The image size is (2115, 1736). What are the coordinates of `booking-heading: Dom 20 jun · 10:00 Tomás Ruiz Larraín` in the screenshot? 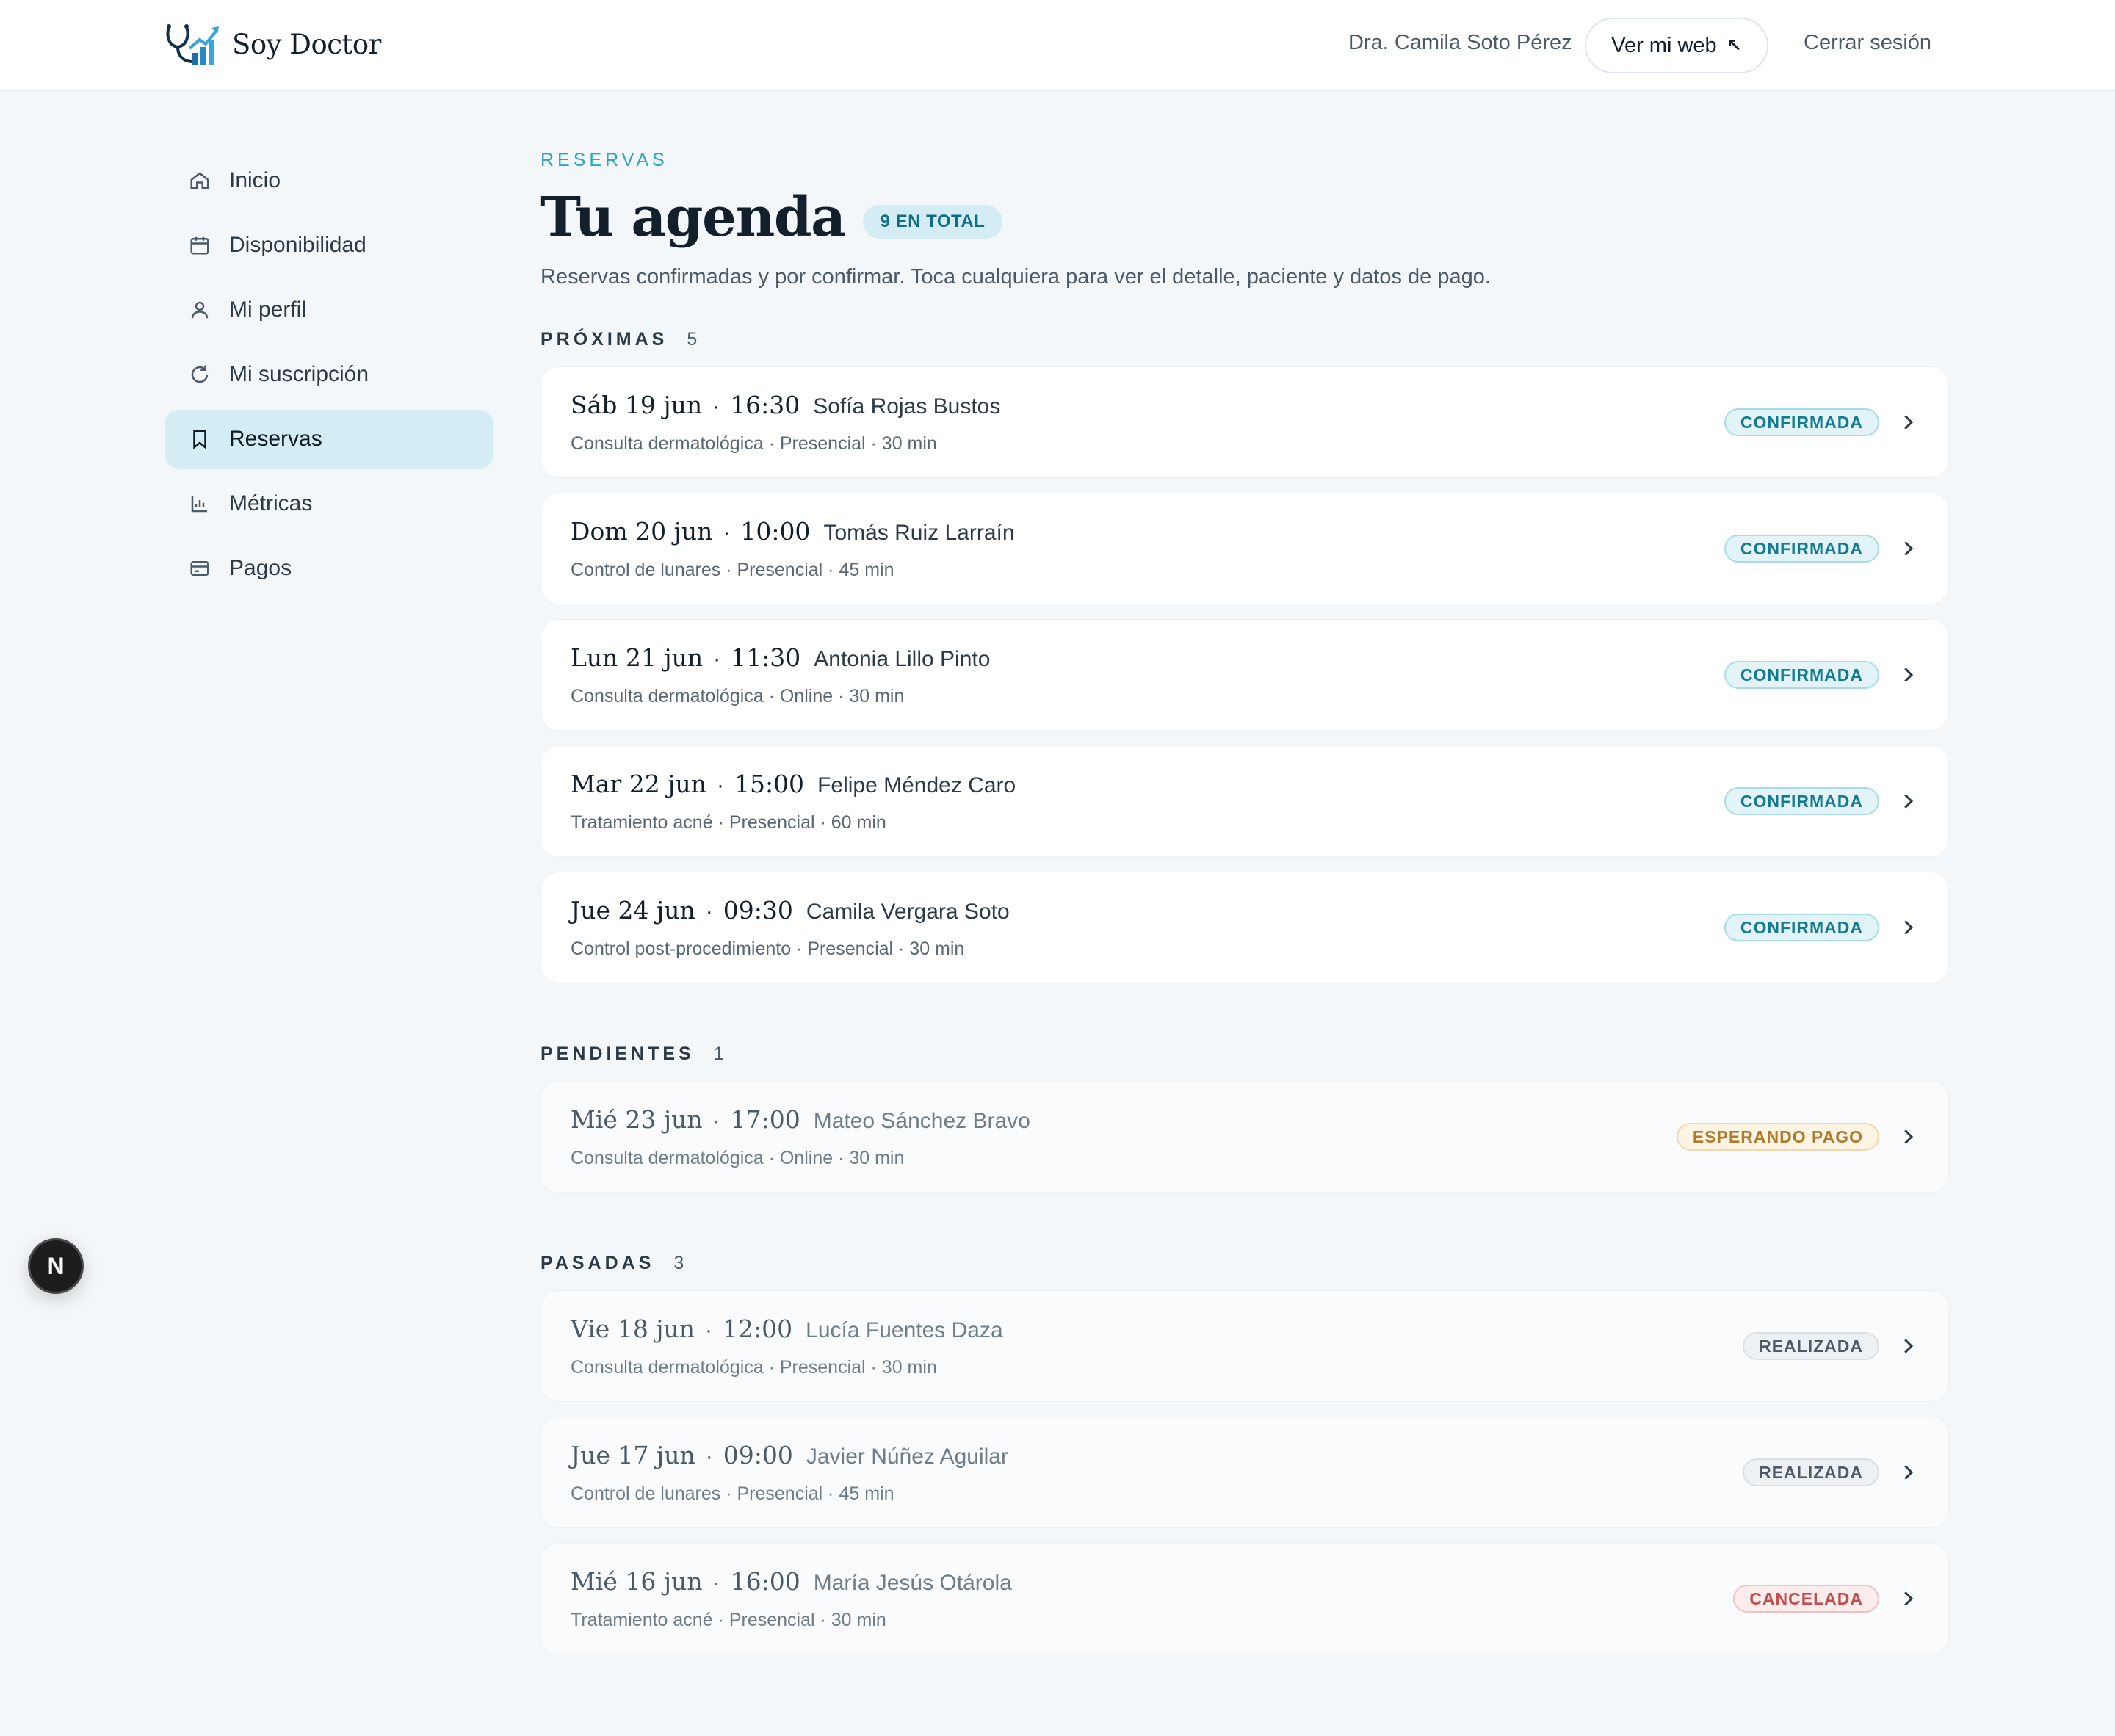 It's located at (793, 531).